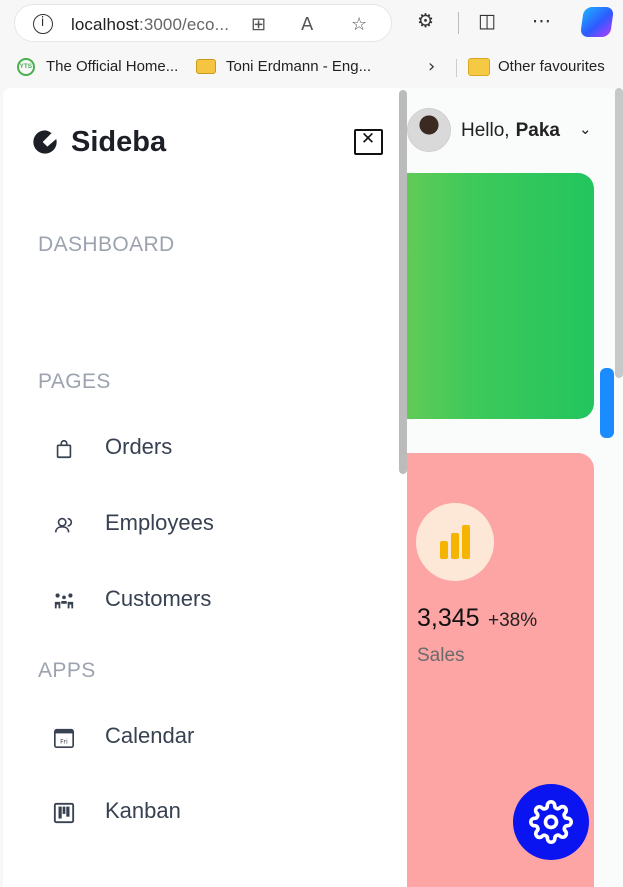  Describe the element at coordinates (63, 525) in the screenshot. I see `people-icon` at that location.